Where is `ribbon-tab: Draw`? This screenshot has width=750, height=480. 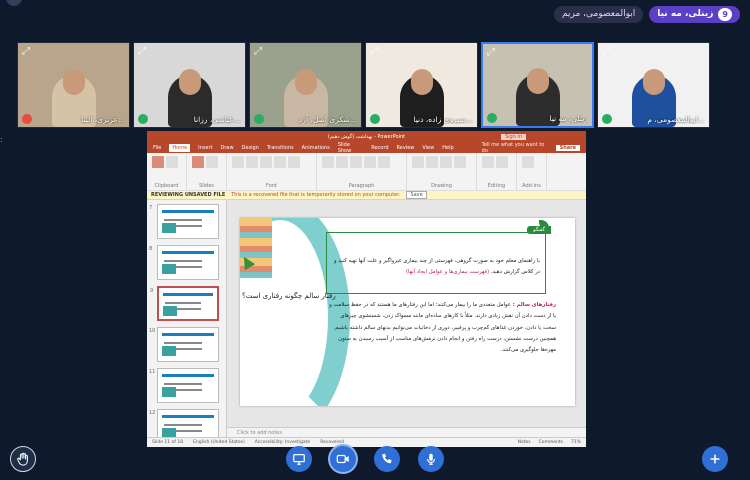 ribbon-tab: Draw is located at coordinates (226, 148).